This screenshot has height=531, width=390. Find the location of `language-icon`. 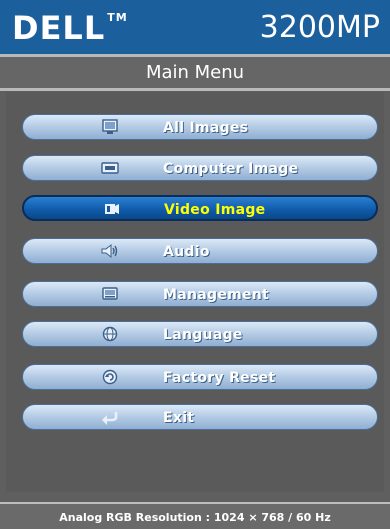

language-icon is located at coordinates (110, 334).